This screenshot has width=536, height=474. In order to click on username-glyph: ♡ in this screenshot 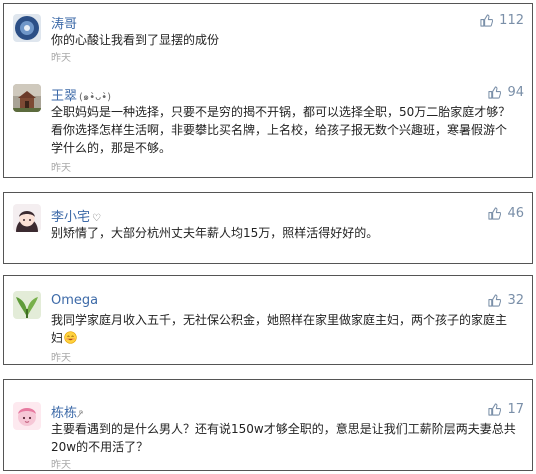, I will do `click(96, 218)`.